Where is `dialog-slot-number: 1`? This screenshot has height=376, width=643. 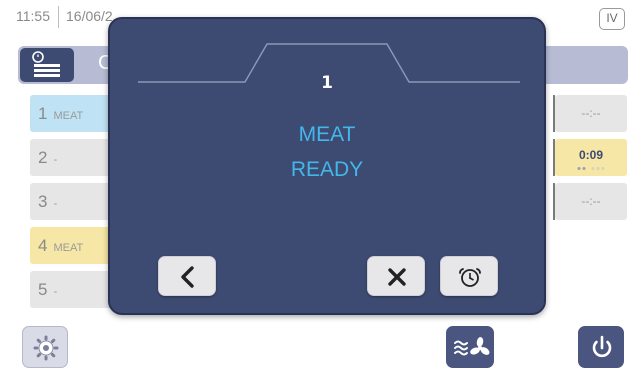
dialog-slot-number: 1 is located at coordinates (327, 83).